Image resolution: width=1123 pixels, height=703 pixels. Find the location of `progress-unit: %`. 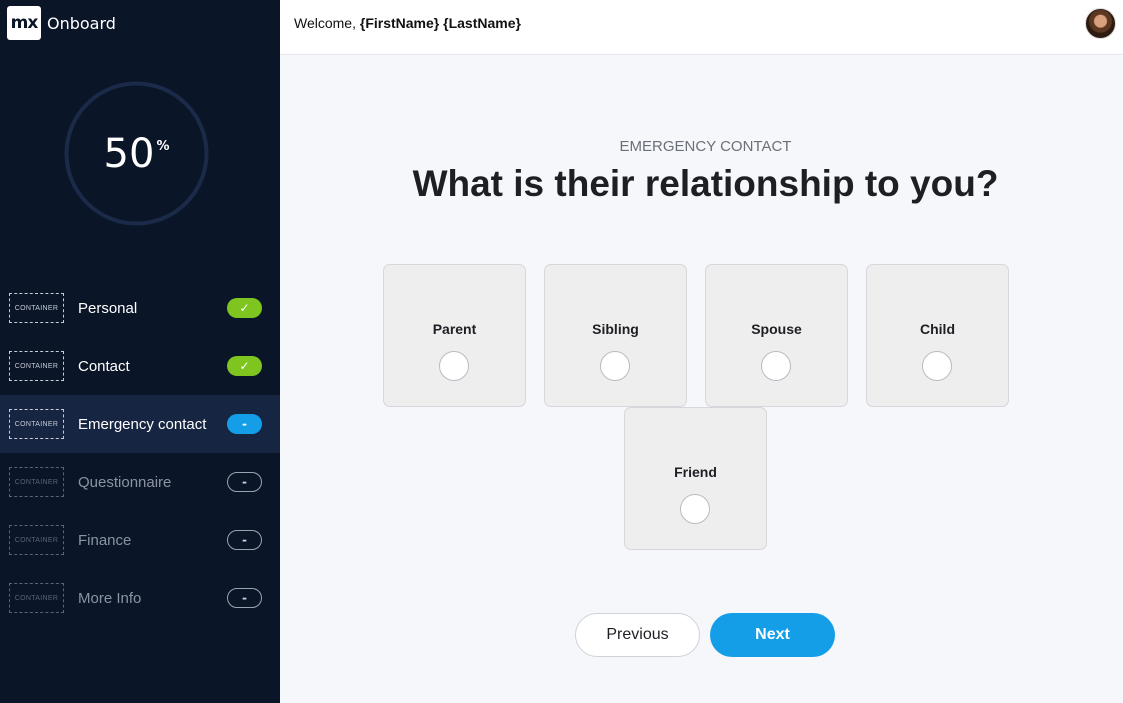

progress-unit: % is located at coordinates (163, 146).